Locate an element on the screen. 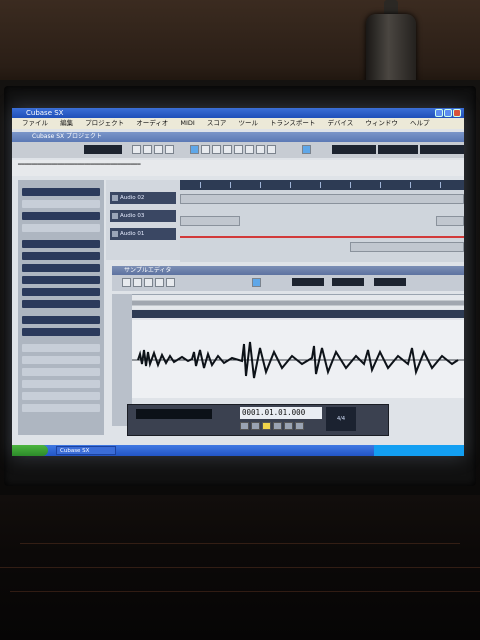 Image resolution: width=480 pixels, height=640 pixels. menu-help: ヘルプ is located at coordinates (420, 123).